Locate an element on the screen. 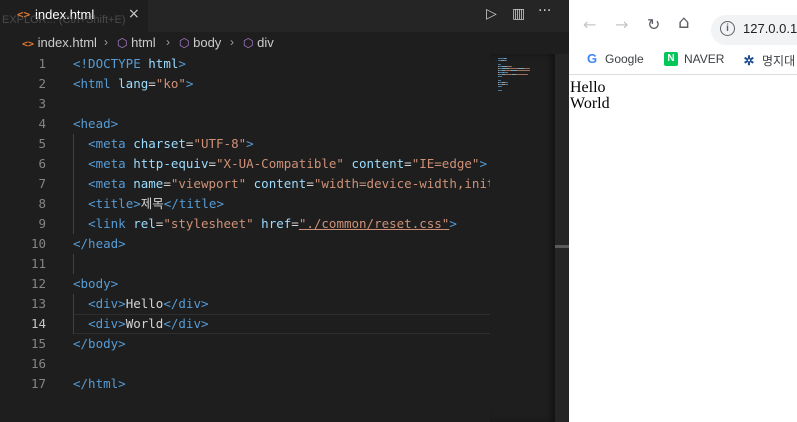  code-token: html is located at coordinates (163, 63).